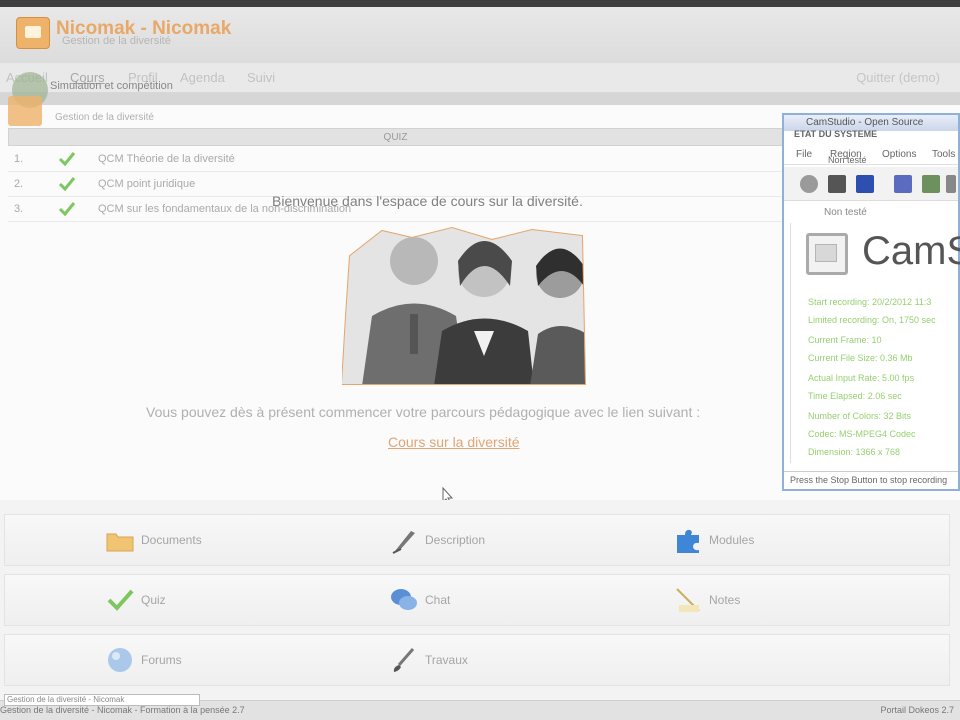 The image size is (960, 720). Describe the element at coordinates (731, 540) in the screenshot. I see `tool-label: Modules` at that location.